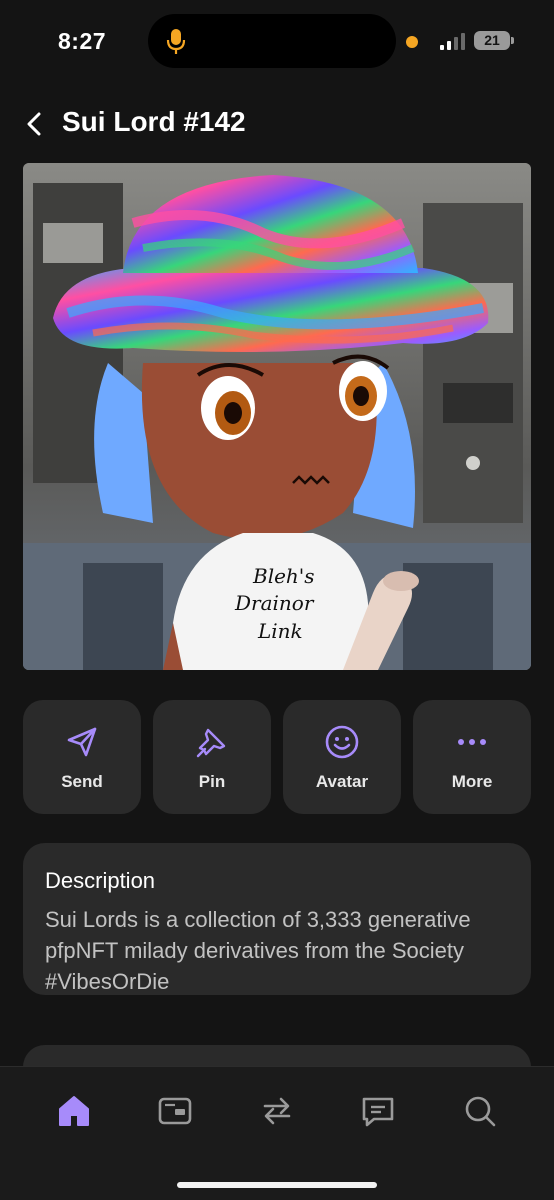 Image resolution: width=554 pixels, height=1200 pixels. What do you see at coordinates (272, 41) in the screenshot?
I see `dynamic-island` at bounding box center [272, 41].